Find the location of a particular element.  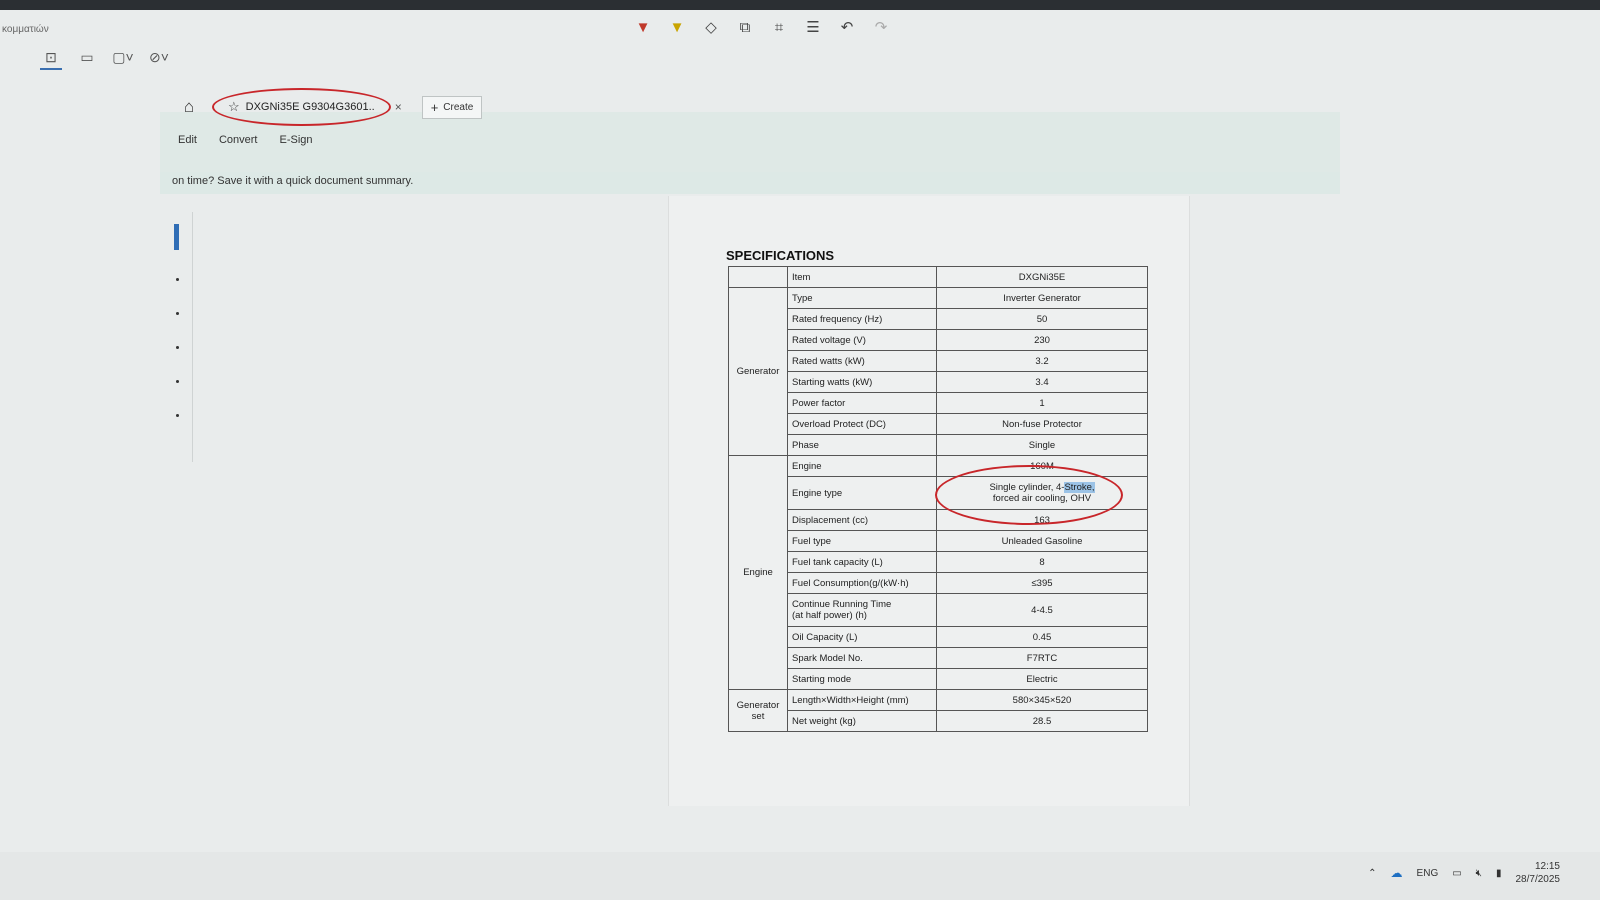

menu-bar: Edit Convert E-Sign is located at coordinates (245, 140).